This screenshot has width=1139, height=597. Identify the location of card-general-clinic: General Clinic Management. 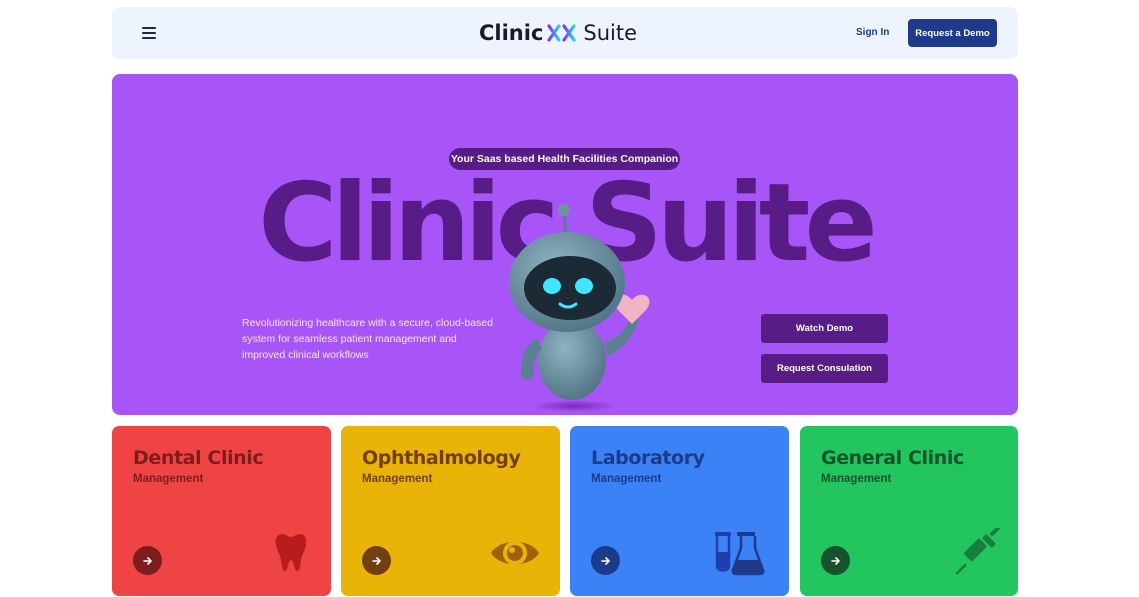
(909, 511).